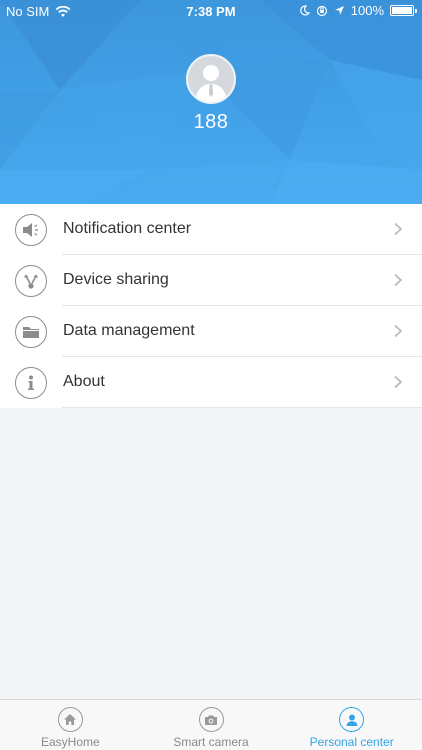 This screenshot has width=422, height=750. Describe the element at coordinates (305, 10) in the screenshot. I see `moon-icon` at that location.